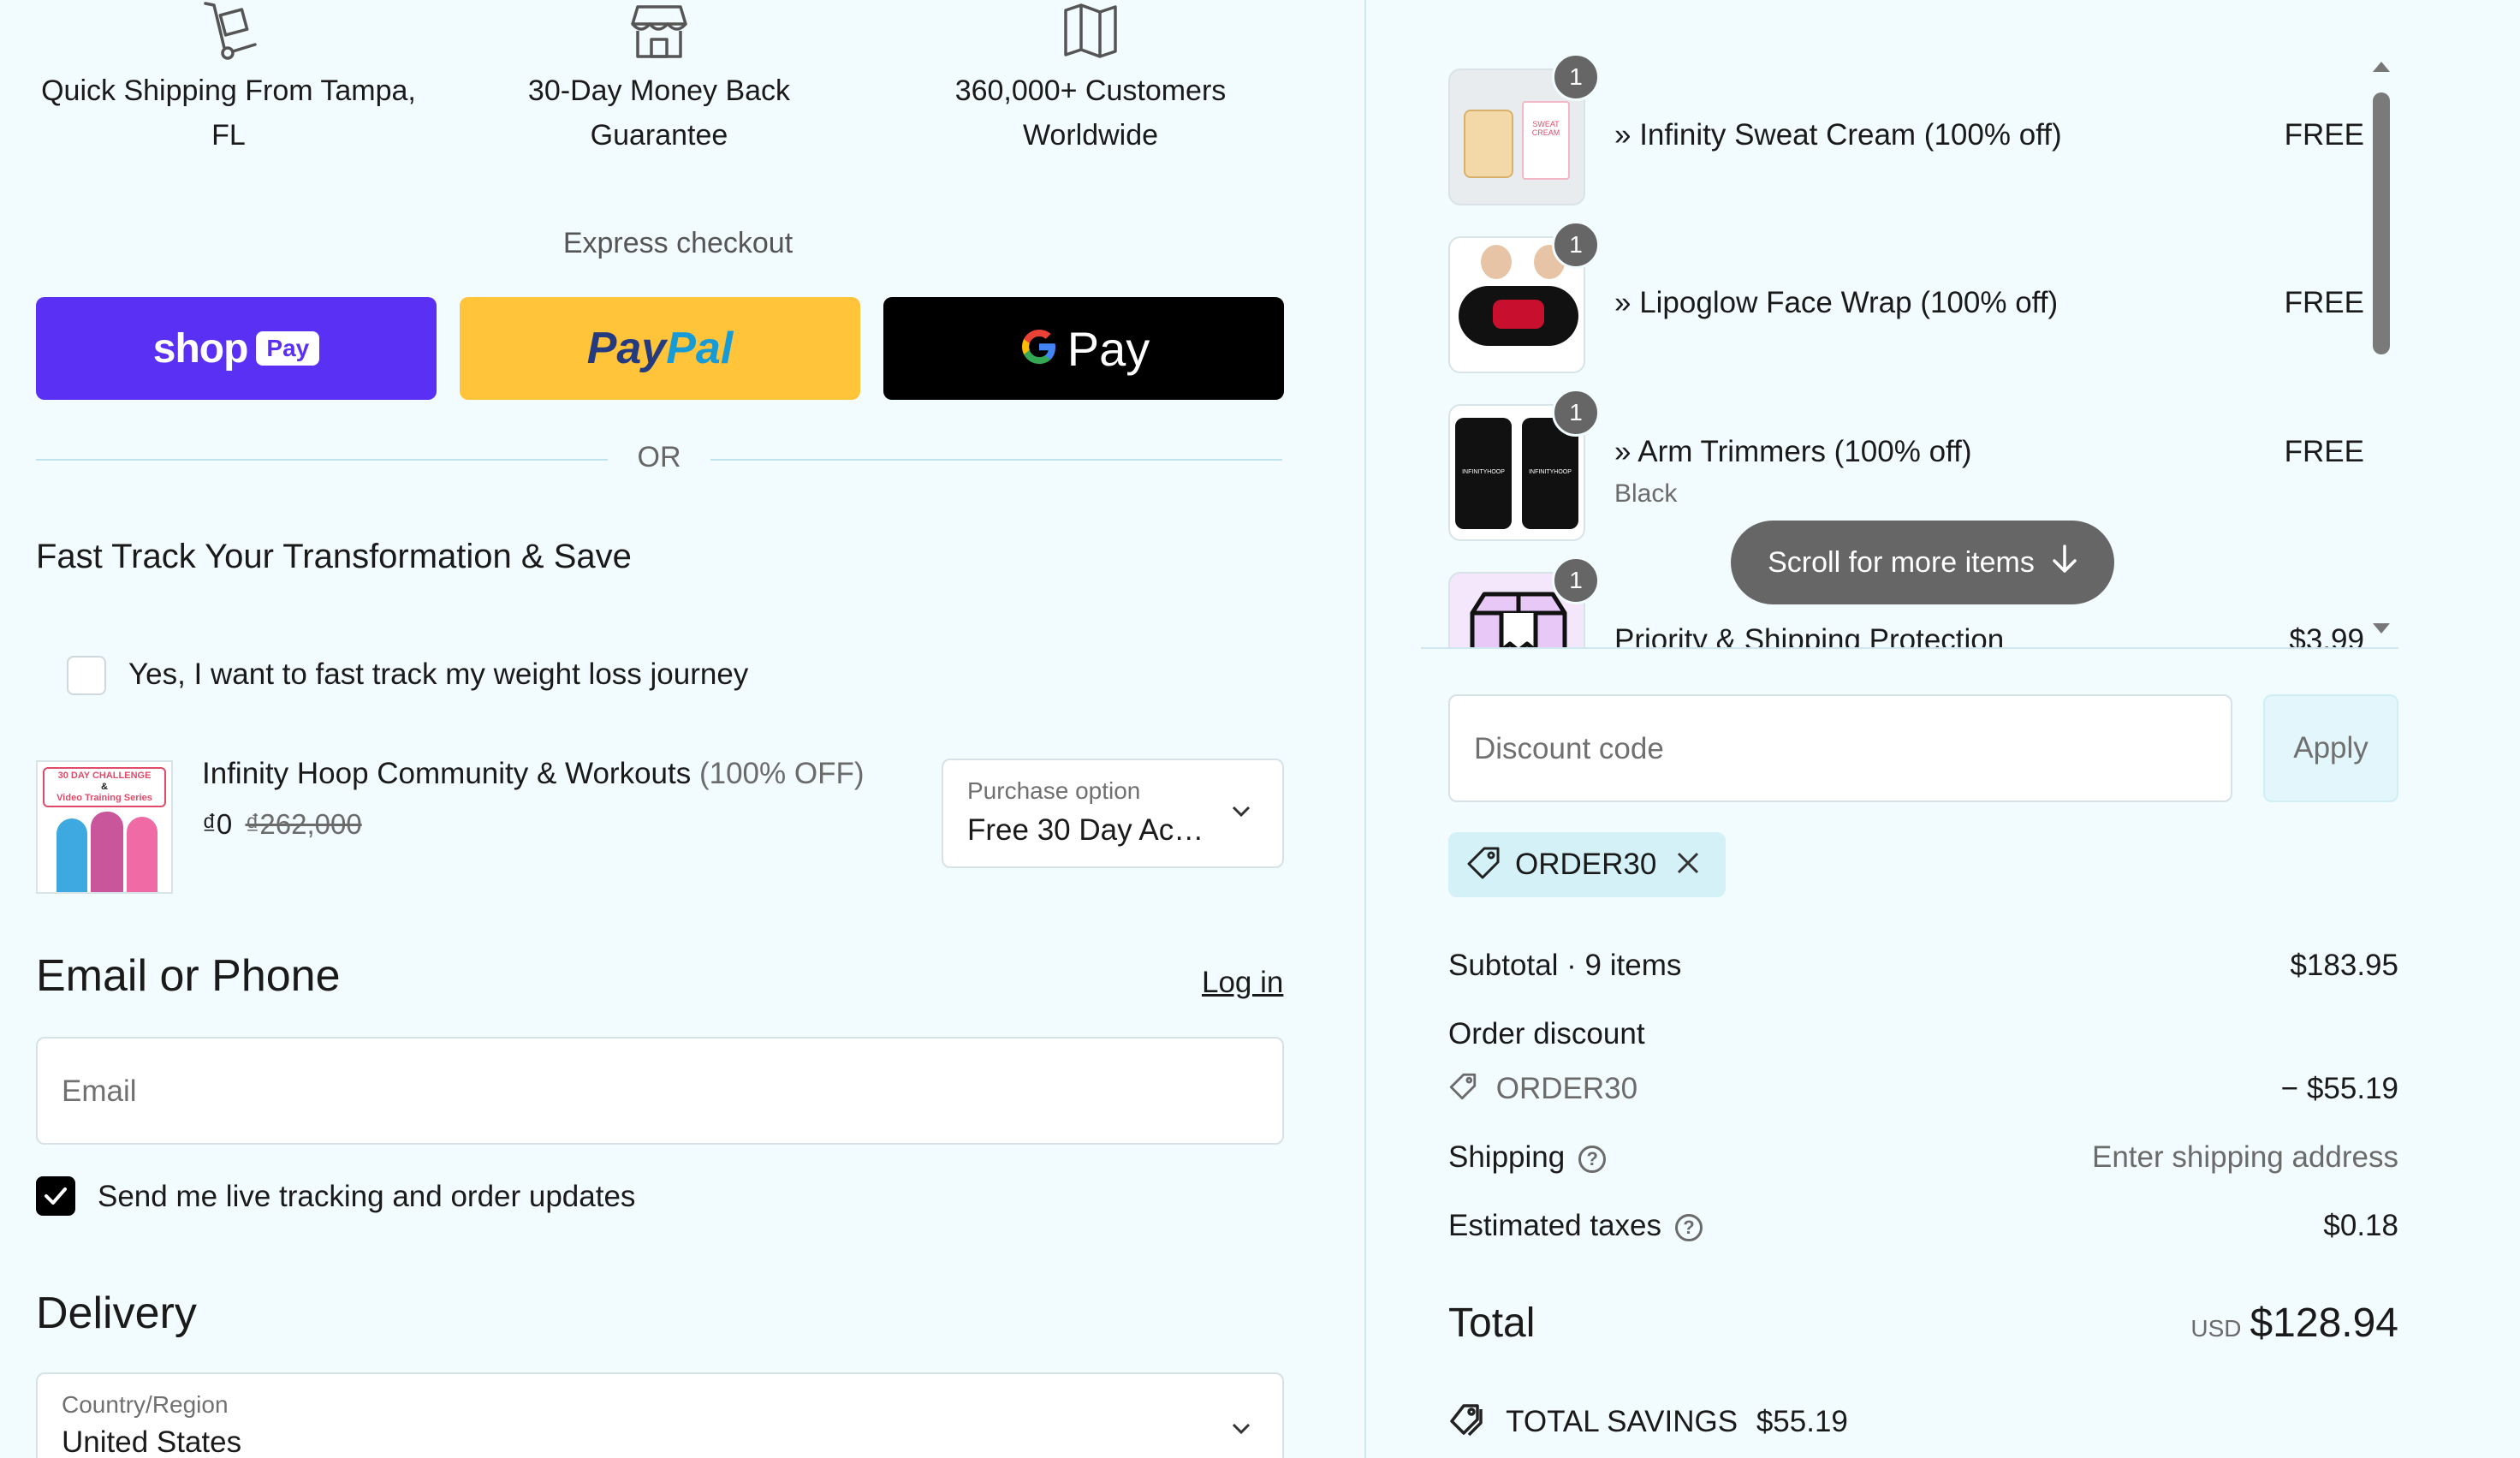 This screenshot has height=1458, width=2520. I want to click on country-value: United States, so click(152, 1441).